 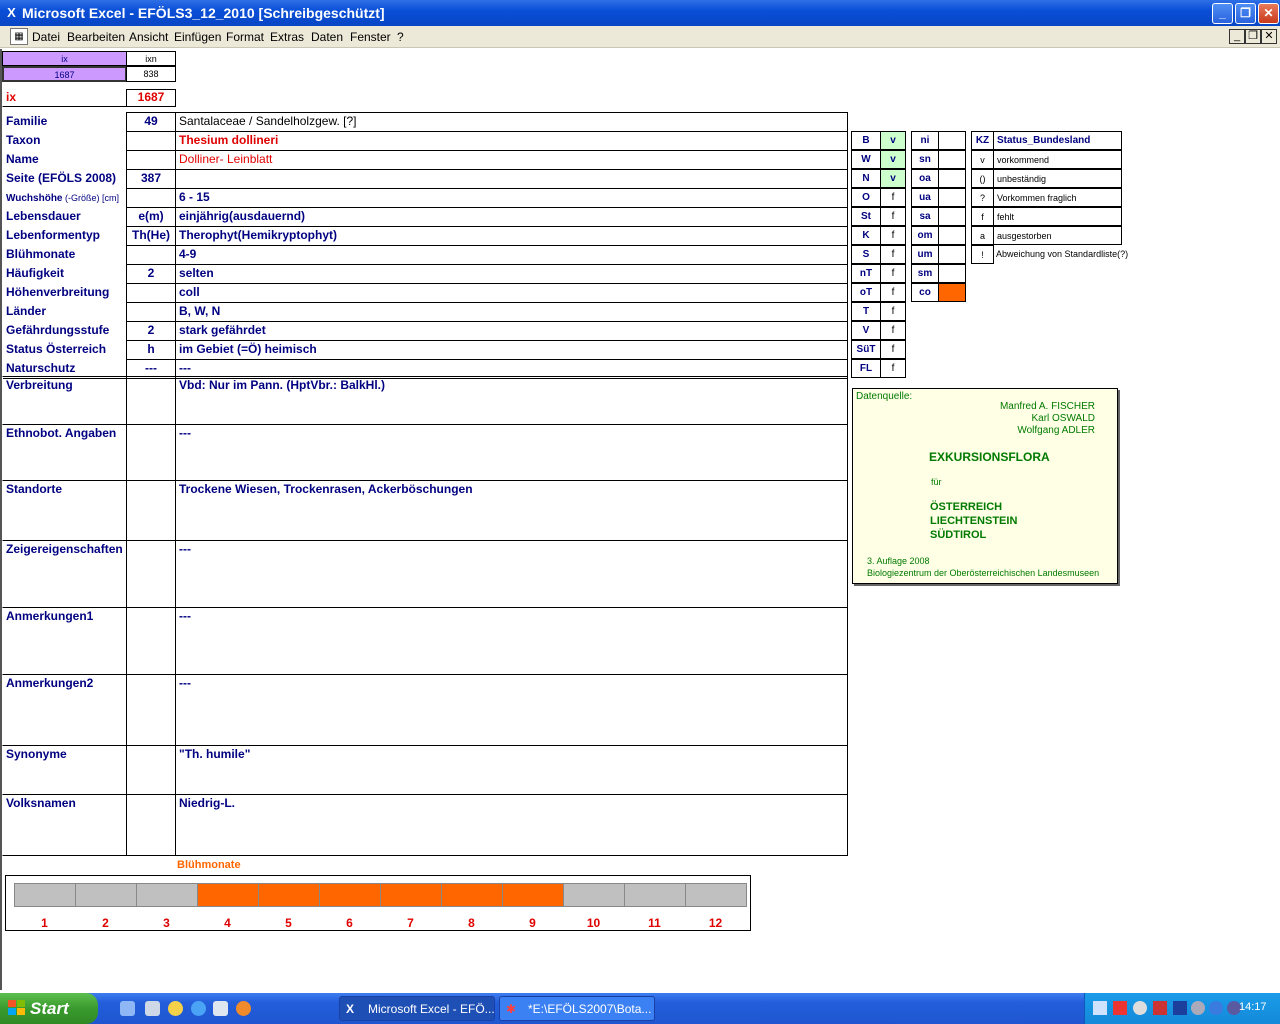 I want to click on shield-icon, so click(x=1180, y=1008).